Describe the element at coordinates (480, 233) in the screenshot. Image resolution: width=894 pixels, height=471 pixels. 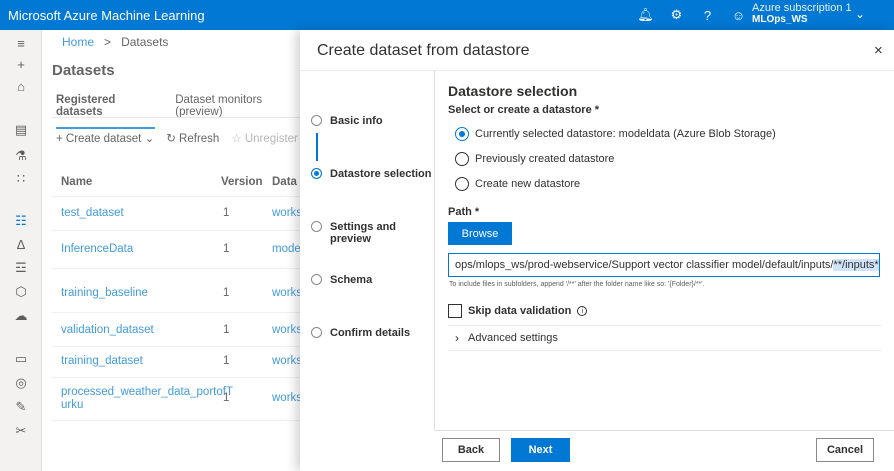
I see `browse-button: Browse` at that location.